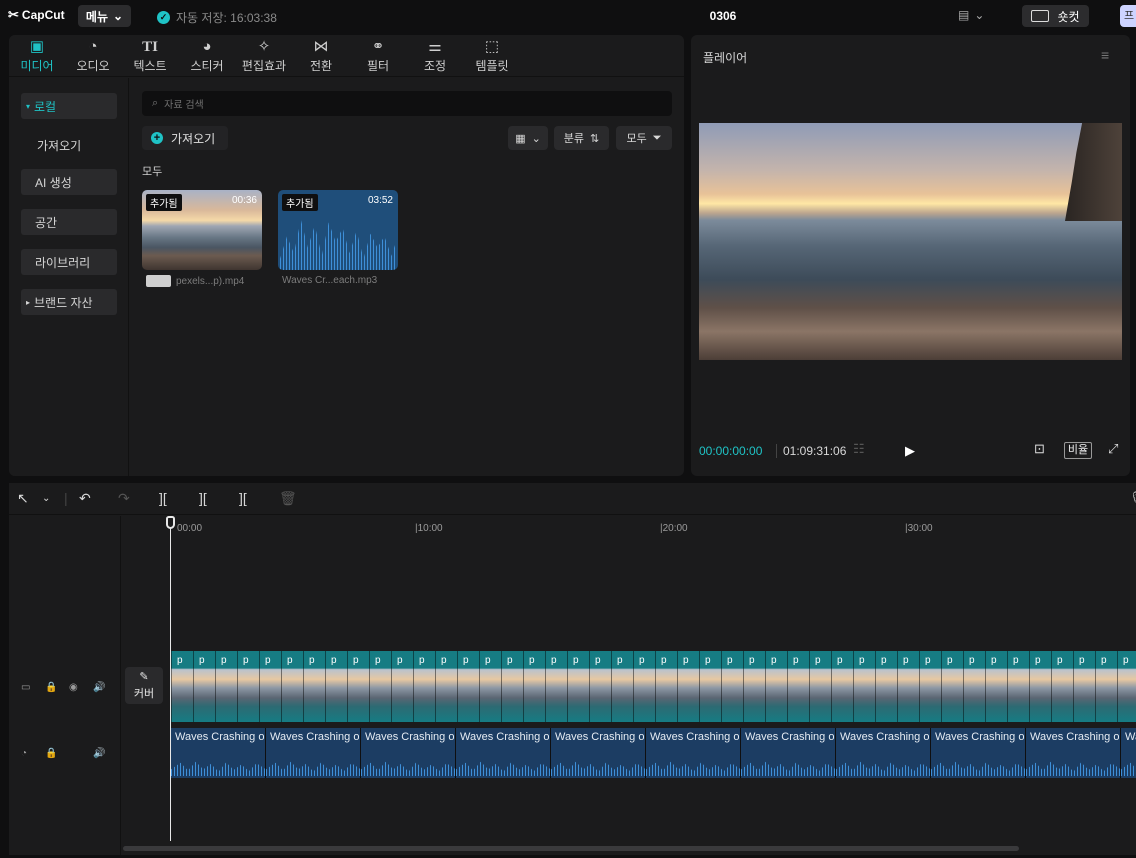  I want to click on hamburger-menu-icon: ≡, so click(1105, 55).